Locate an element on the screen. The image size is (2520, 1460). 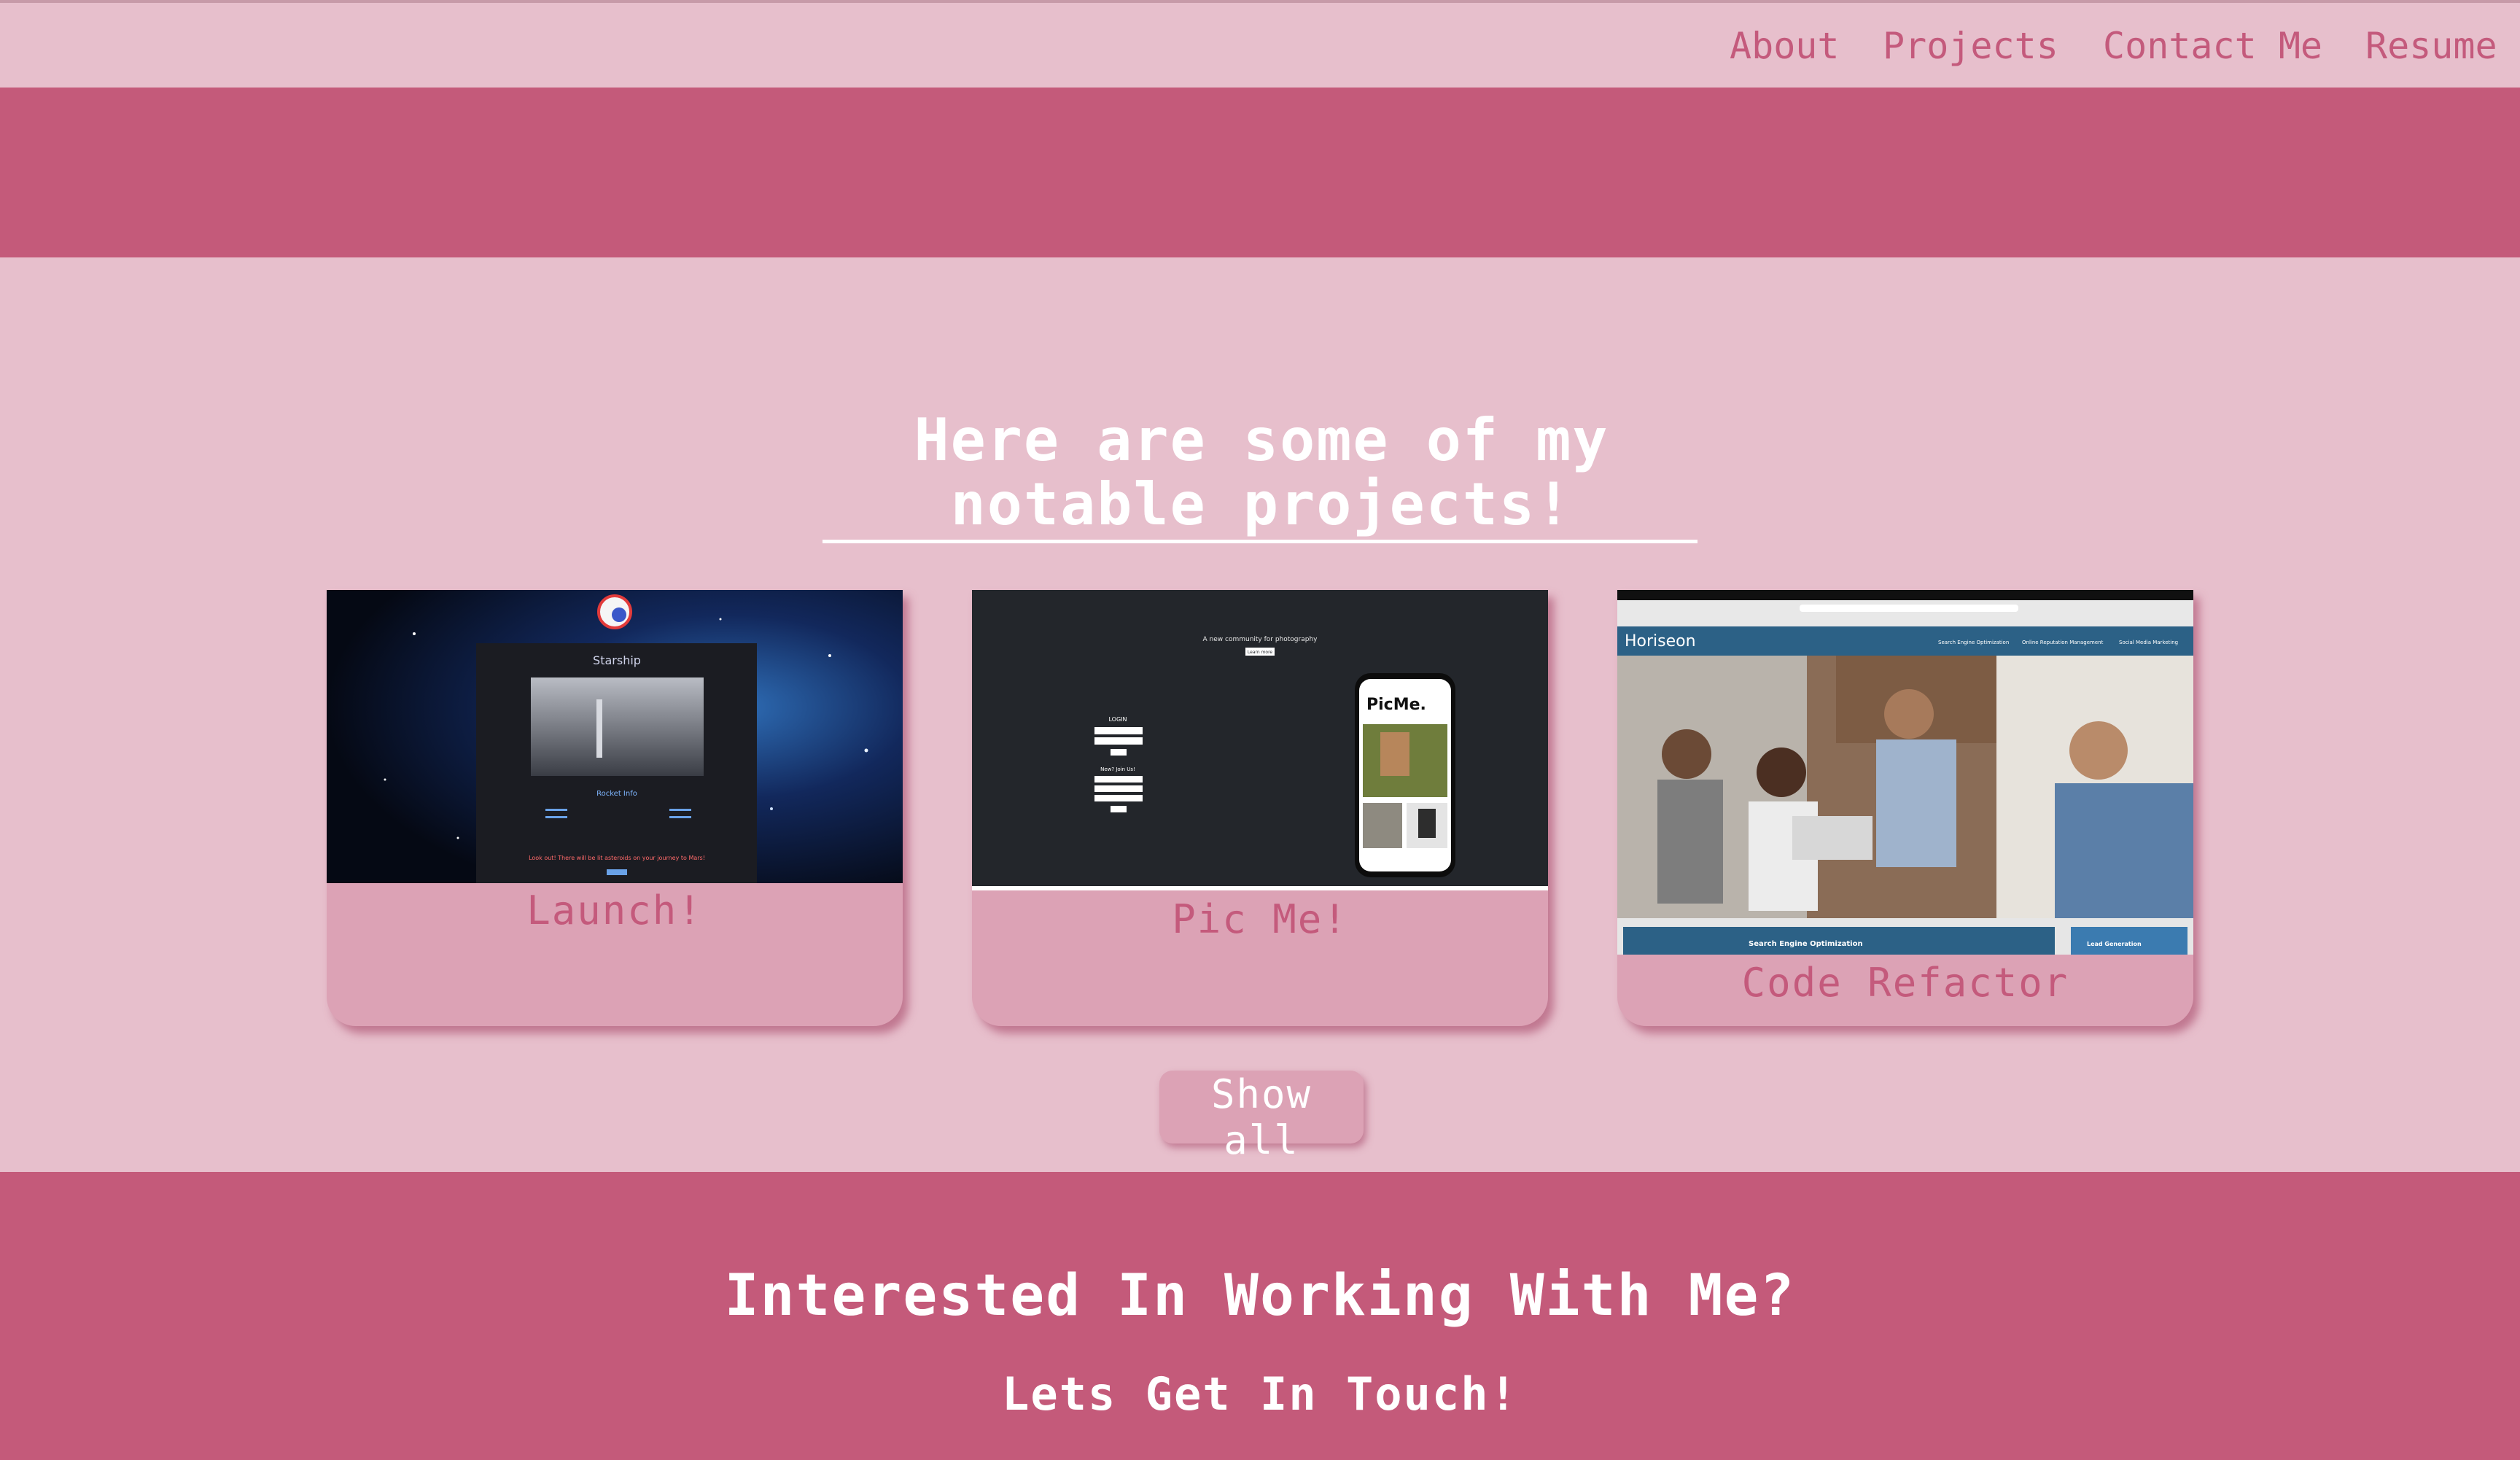
nav-link-contact: Contact Me is located at coordinates (2212, 45).